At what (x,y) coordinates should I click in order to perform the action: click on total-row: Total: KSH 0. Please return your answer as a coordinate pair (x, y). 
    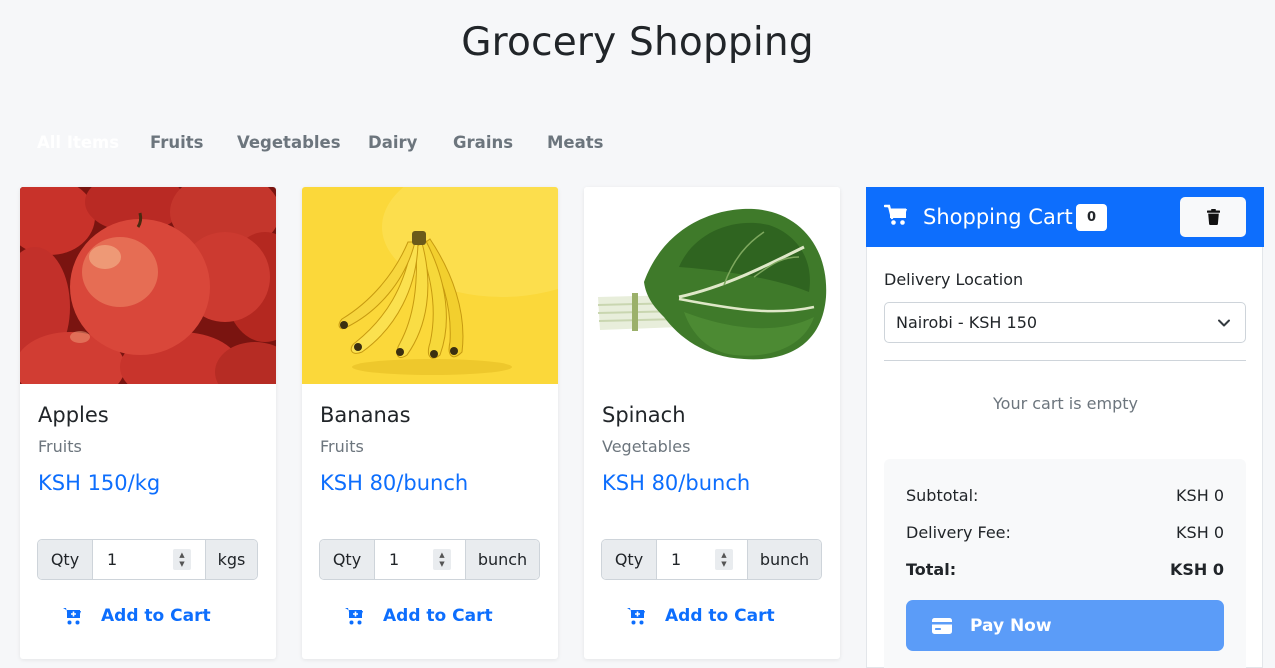
    Looking at the image, I should click on (1065, 569).